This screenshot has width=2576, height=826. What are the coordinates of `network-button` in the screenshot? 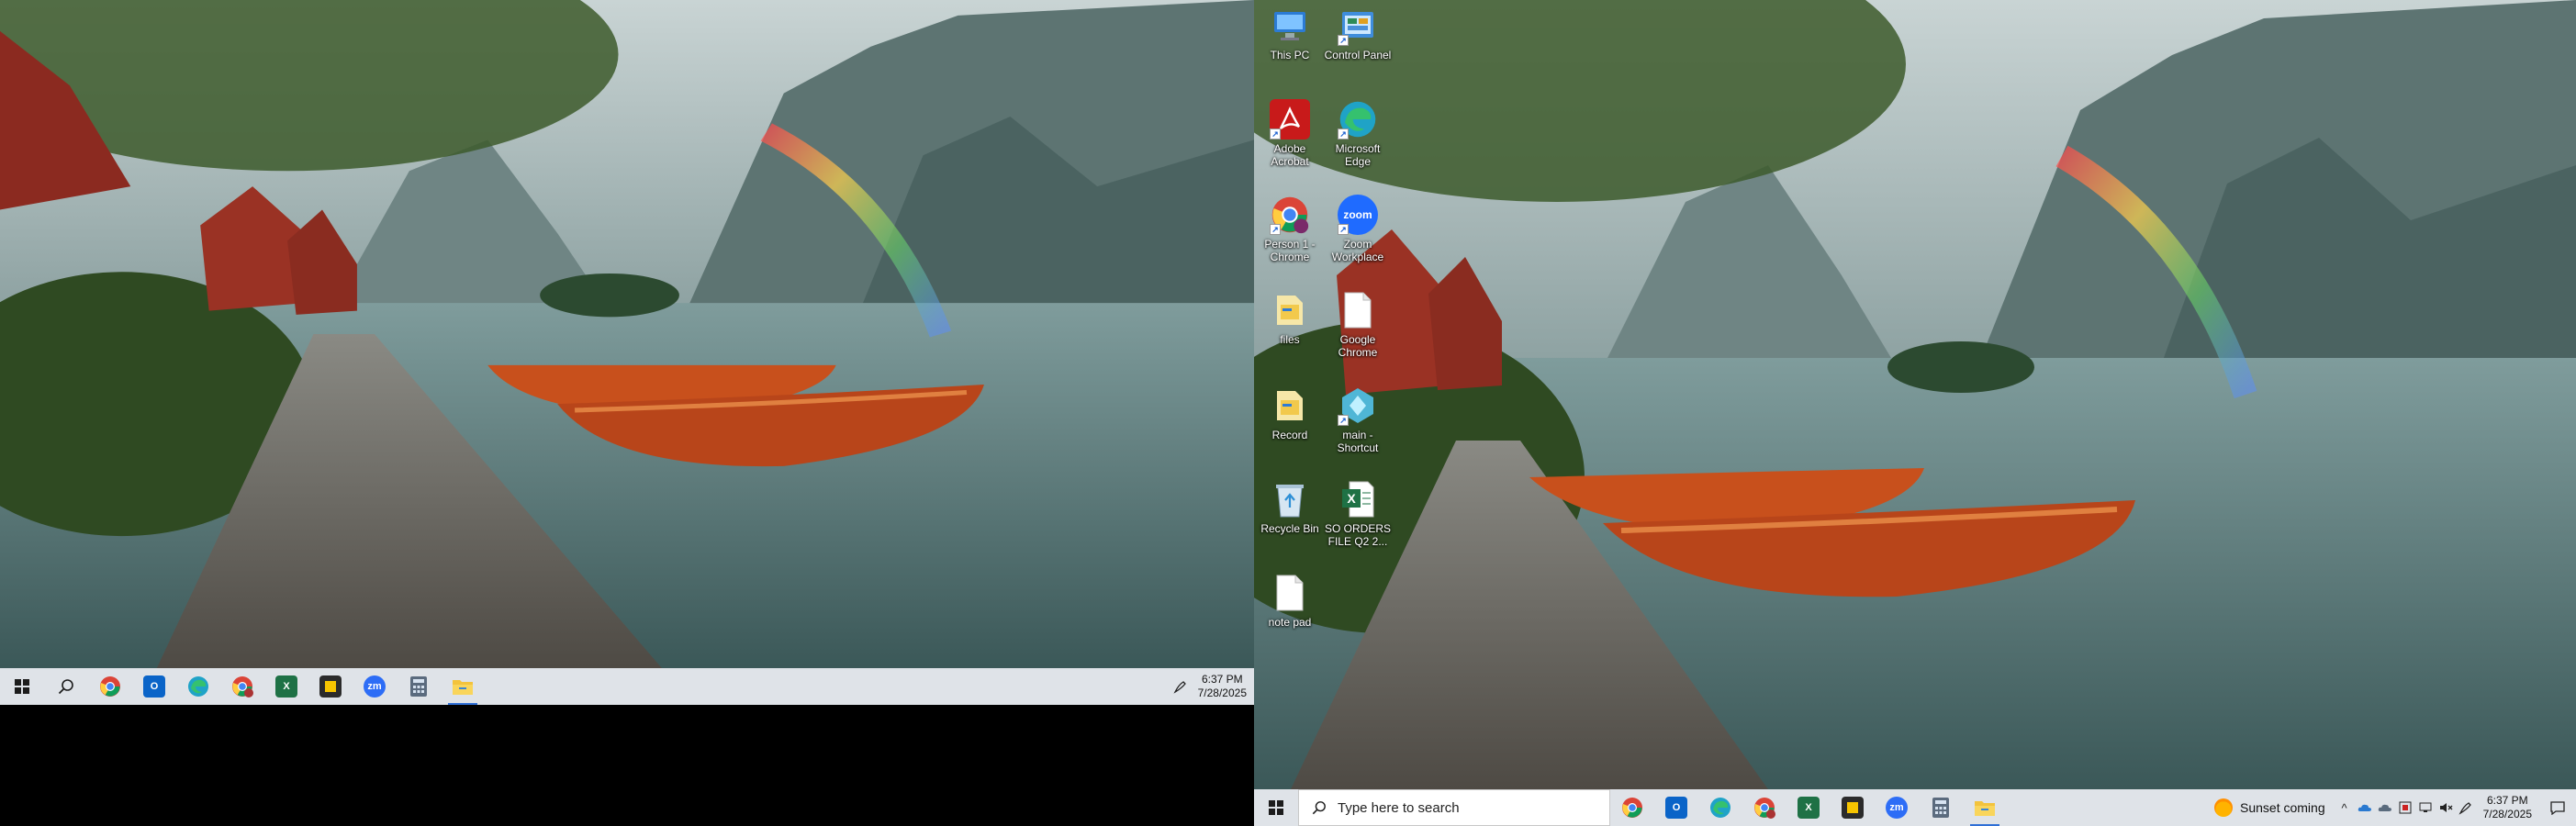 It's located at (2425, 807).